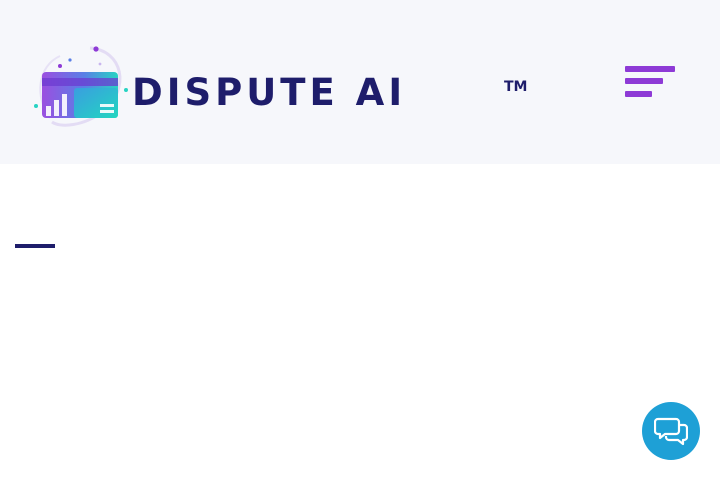 This screenshot has height=480, width=720. I want to click on hamburger-menu-button, so click(650, 84).